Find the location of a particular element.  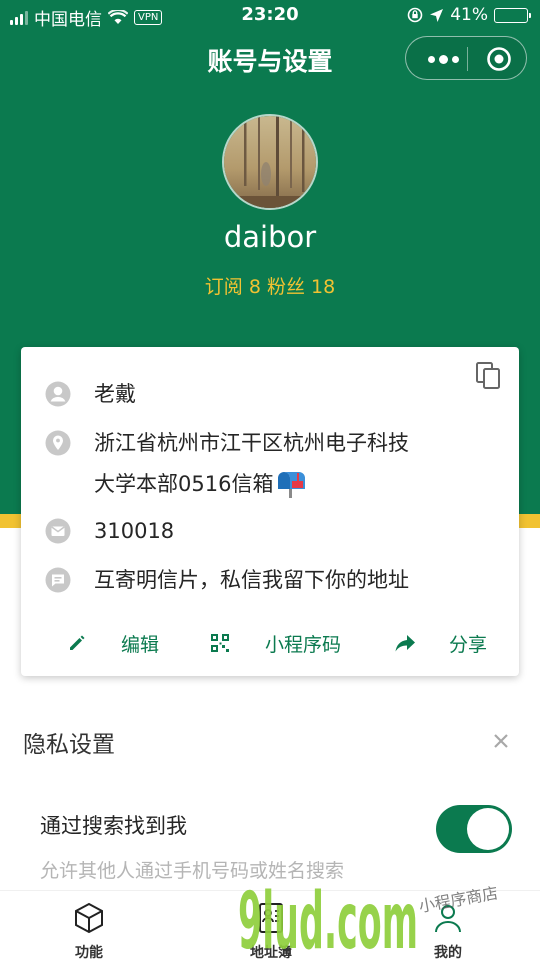

tab-address-book-label: 地址簿 is located at coordinates (271, 952).